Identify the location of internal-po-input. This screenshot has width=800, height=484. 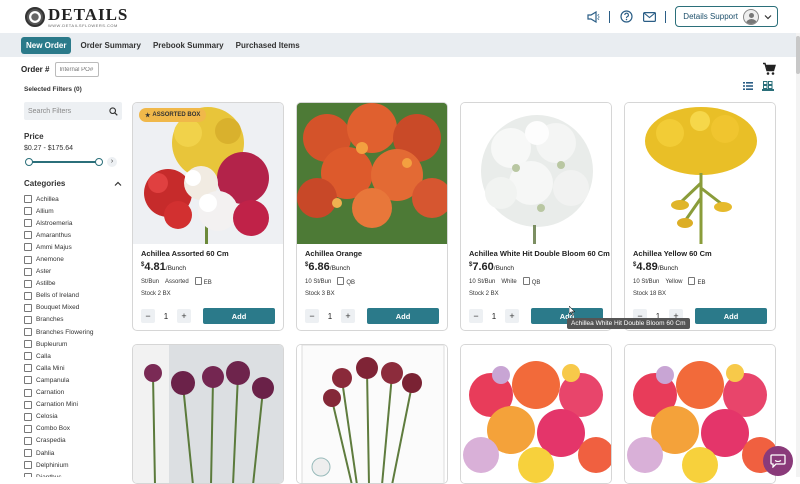
(77, 69).